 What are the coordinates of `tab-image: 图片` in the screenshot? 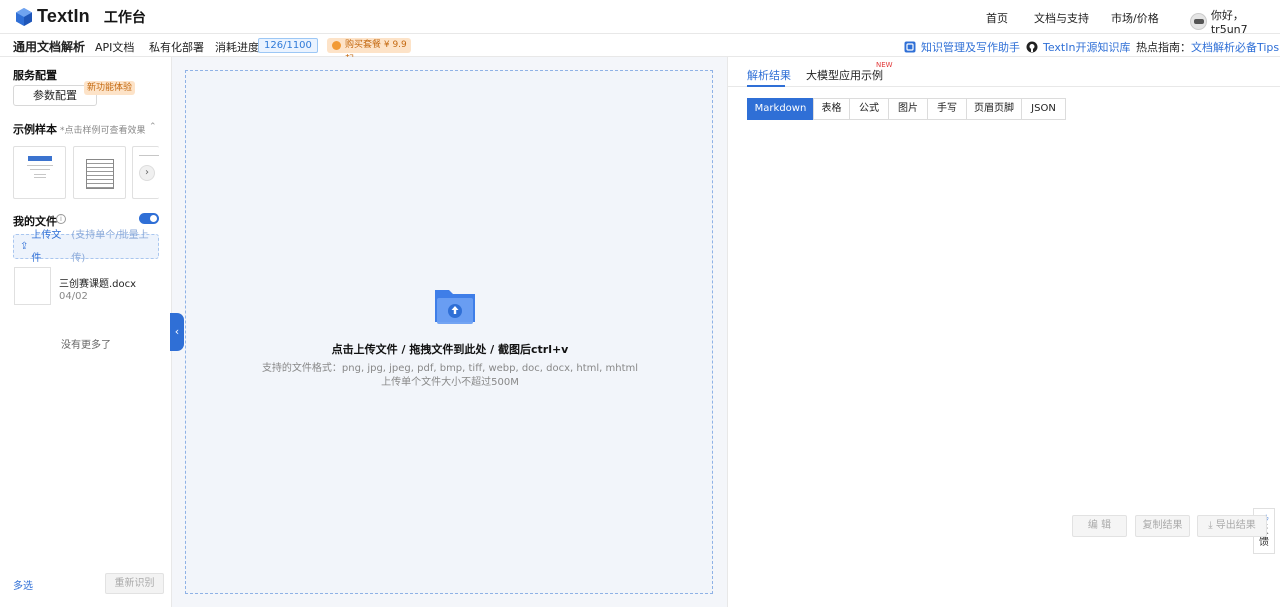 It's located at (908, 109).